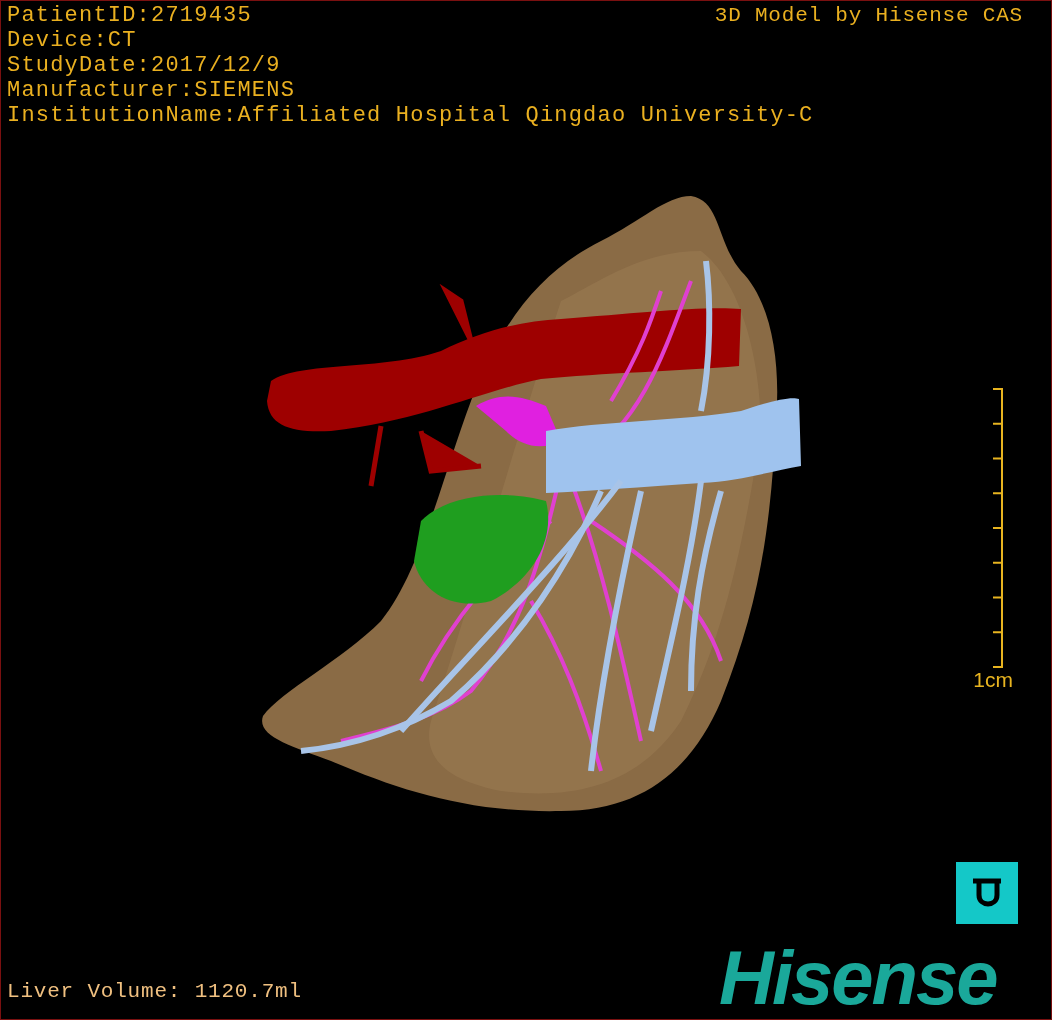 Image resolution: width=1052 pixels, height=1020 pixels. What do you see at coordinates (868, 15) in the screenshot?
I see `model-title: 3D Model by Hisense CAS` at bounding box center [868, 15].